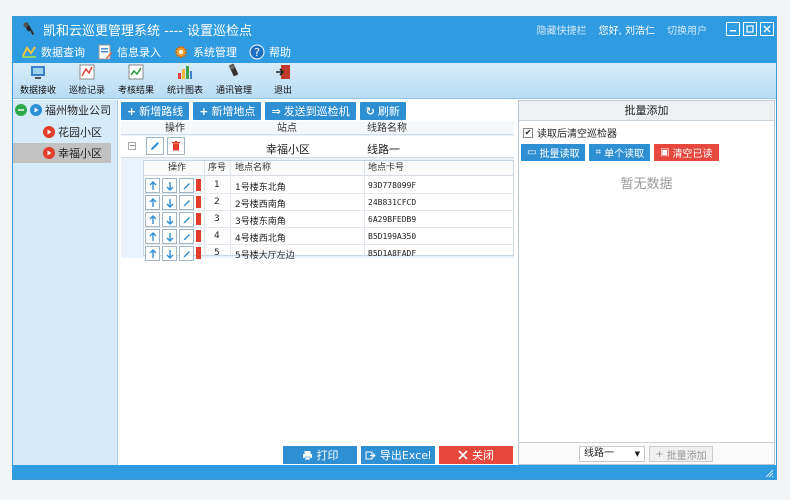  I want to click on point-row: 4 4号楼西北角 B5D199A350, so click(328, 236).